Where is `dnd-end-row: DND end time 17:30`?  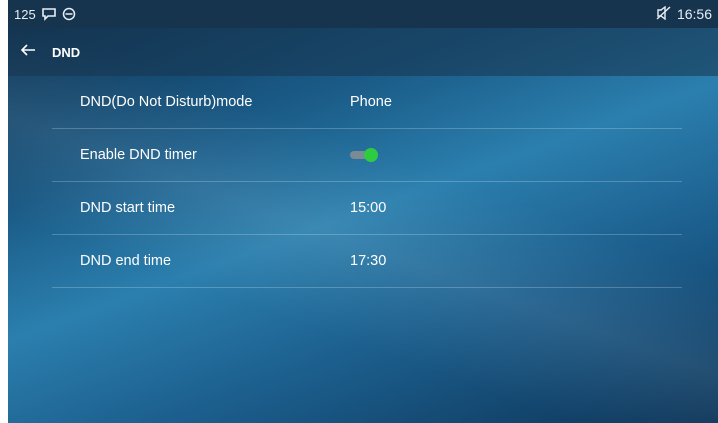
dnd-end-row: DND end time 17:30 is located at coordinates (367, 261).